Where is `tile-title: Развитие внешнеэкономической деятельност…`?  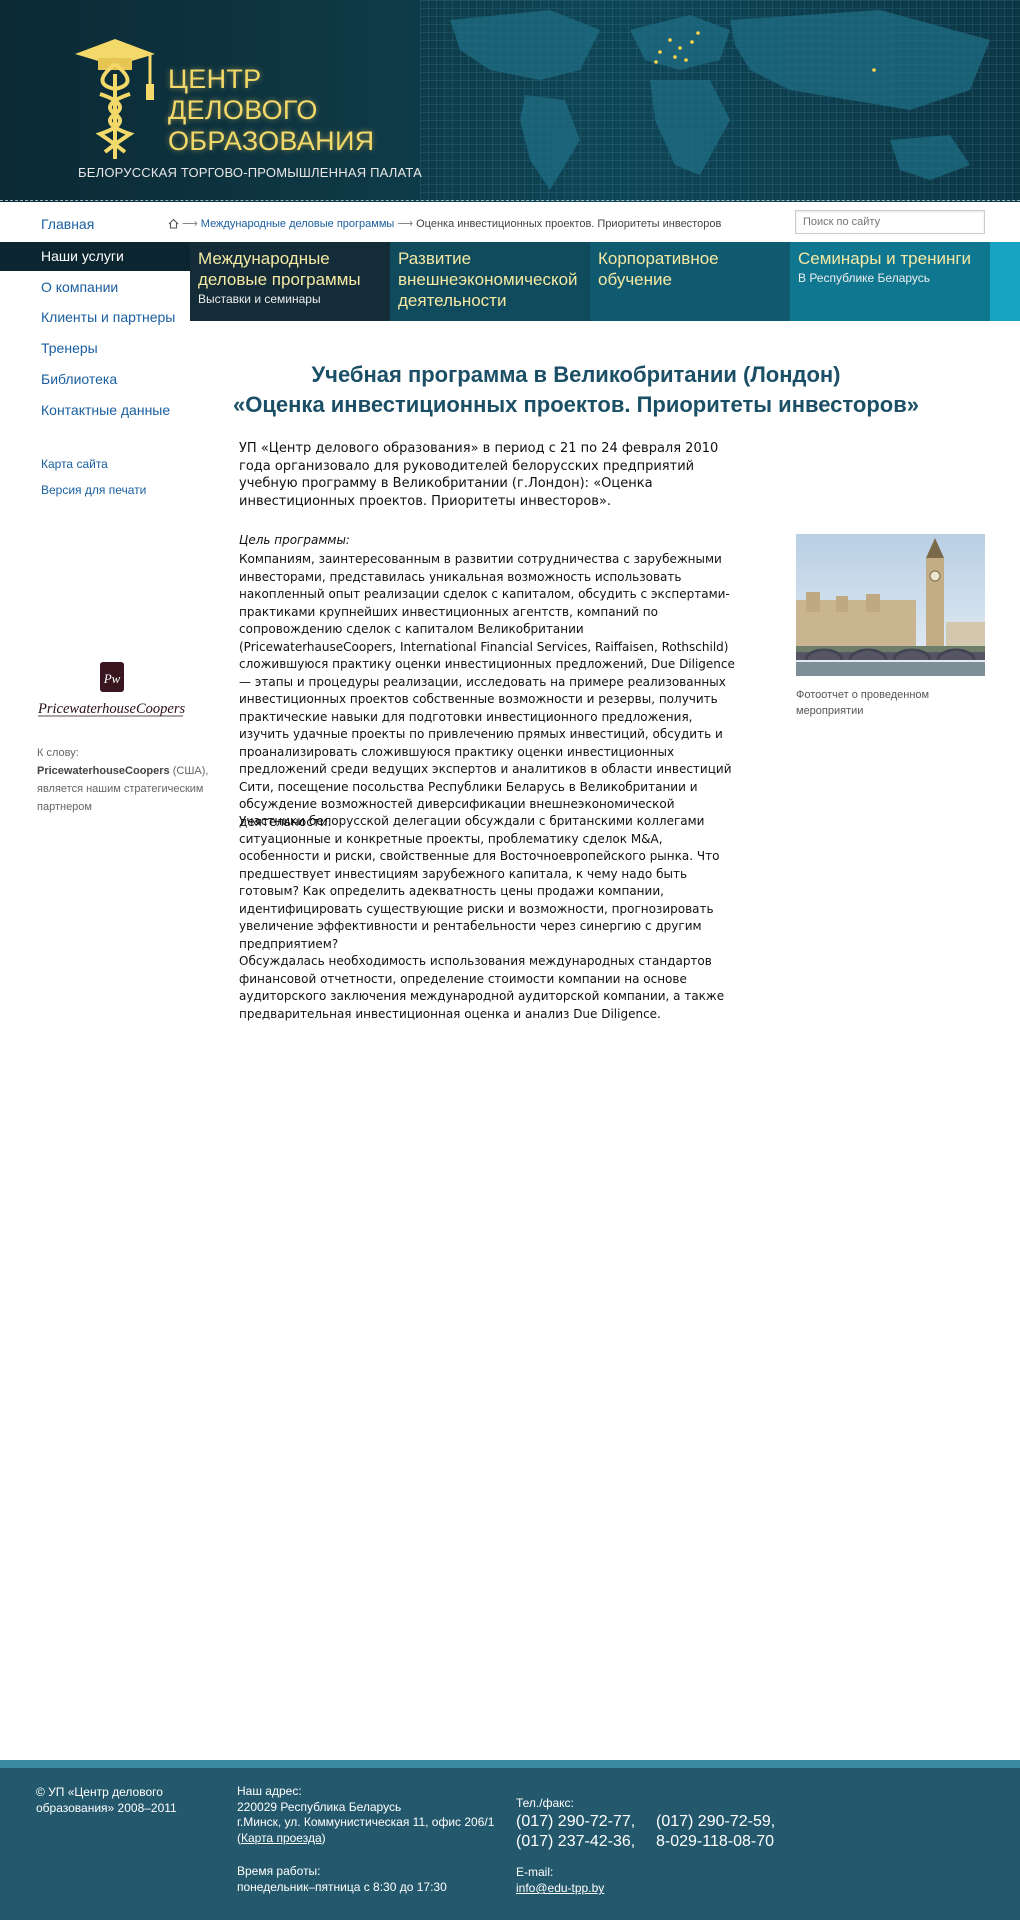
tile-title: Развитие внешнеэкономической деятельност… is located at coordinates (488, 279).